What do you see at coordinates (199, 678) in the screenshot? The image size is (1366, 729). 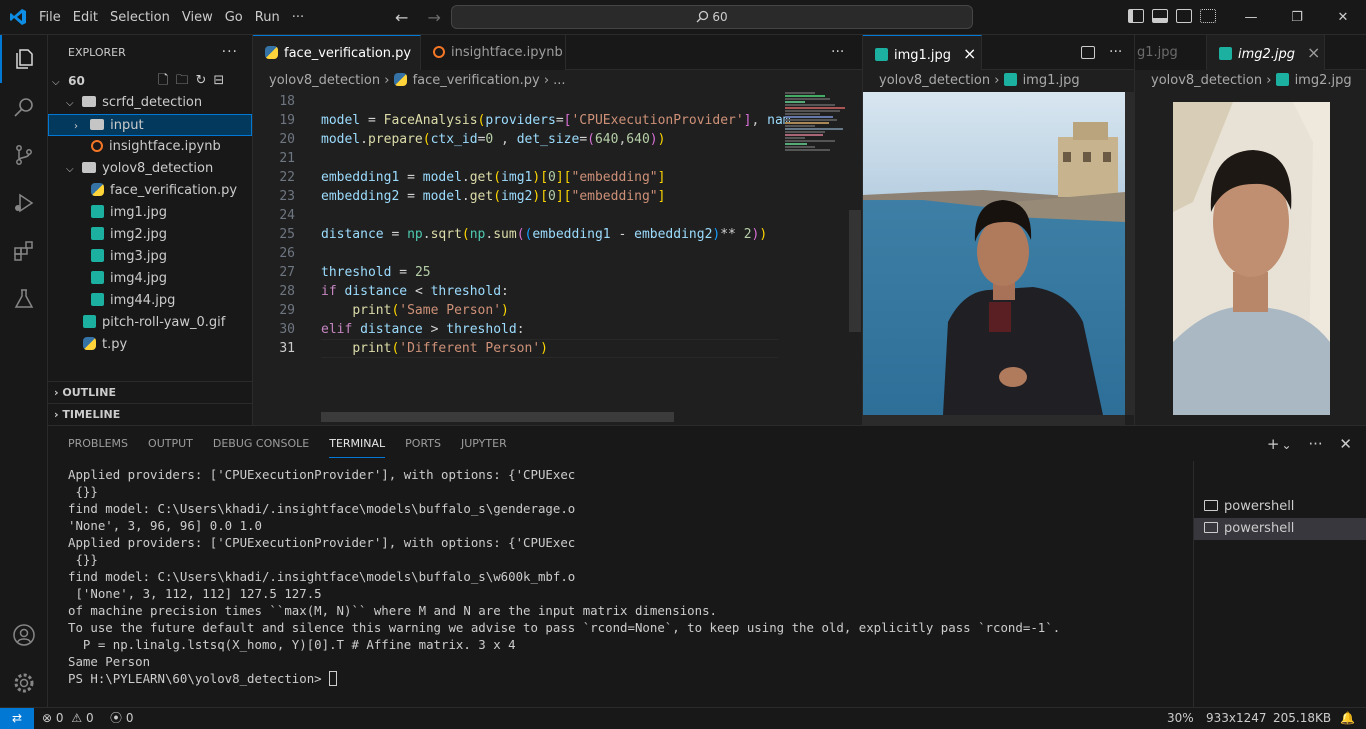 I see `prompt-text: PS H:\PYLEARN\60\yolov8_detection>` at bounding box center [199, 678].